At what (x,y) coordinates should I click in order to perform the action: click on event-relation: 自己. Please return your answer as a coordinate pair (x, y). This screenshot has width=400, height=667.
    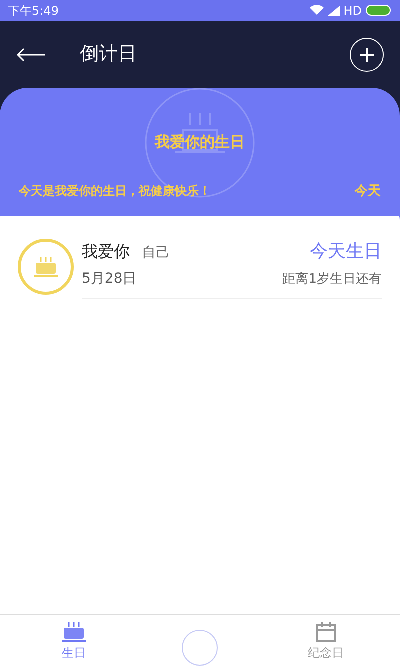
    Looking at the image, I should click on (156, 253).